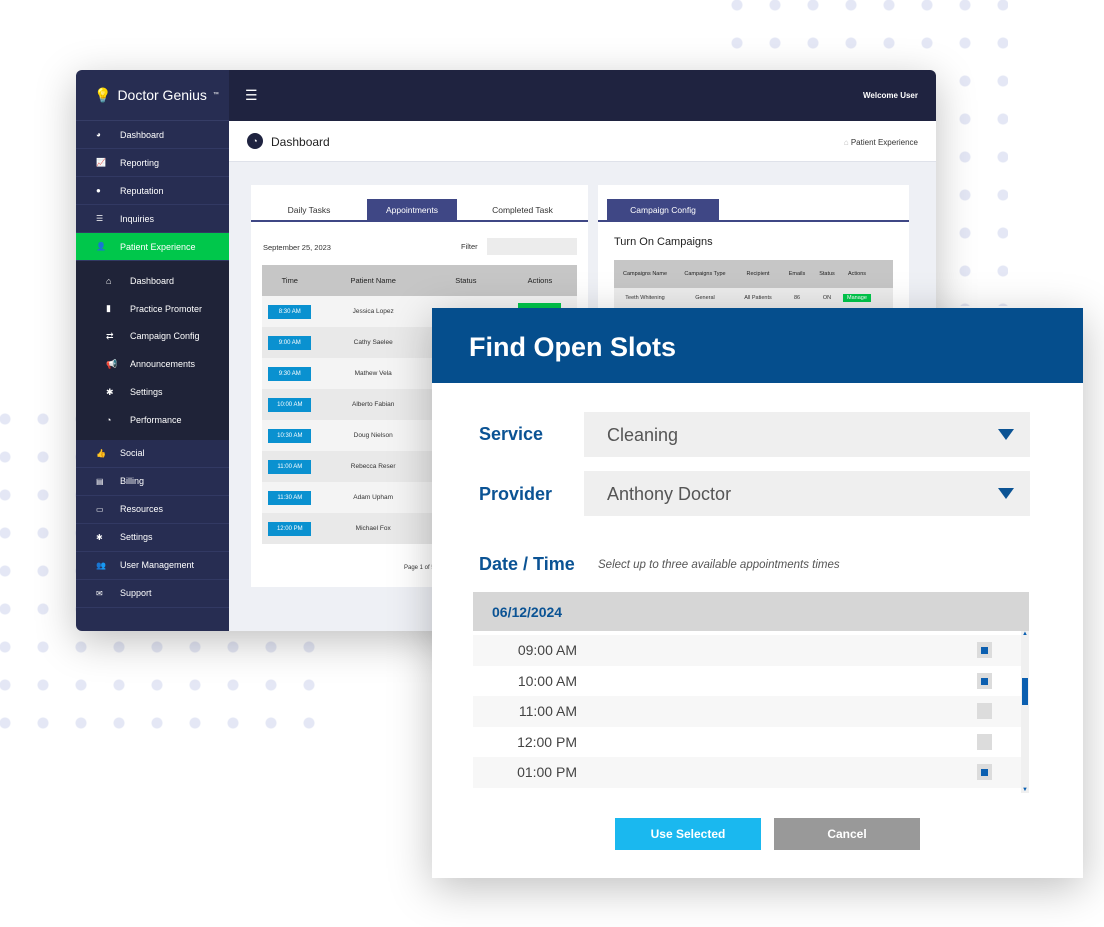 This screenshot has width=1104, height=927. What do you see at coordinates (582, 95) in the screenshot?
I see `top-bar: ☰ Welcome User` at bounding box center [582, 95].